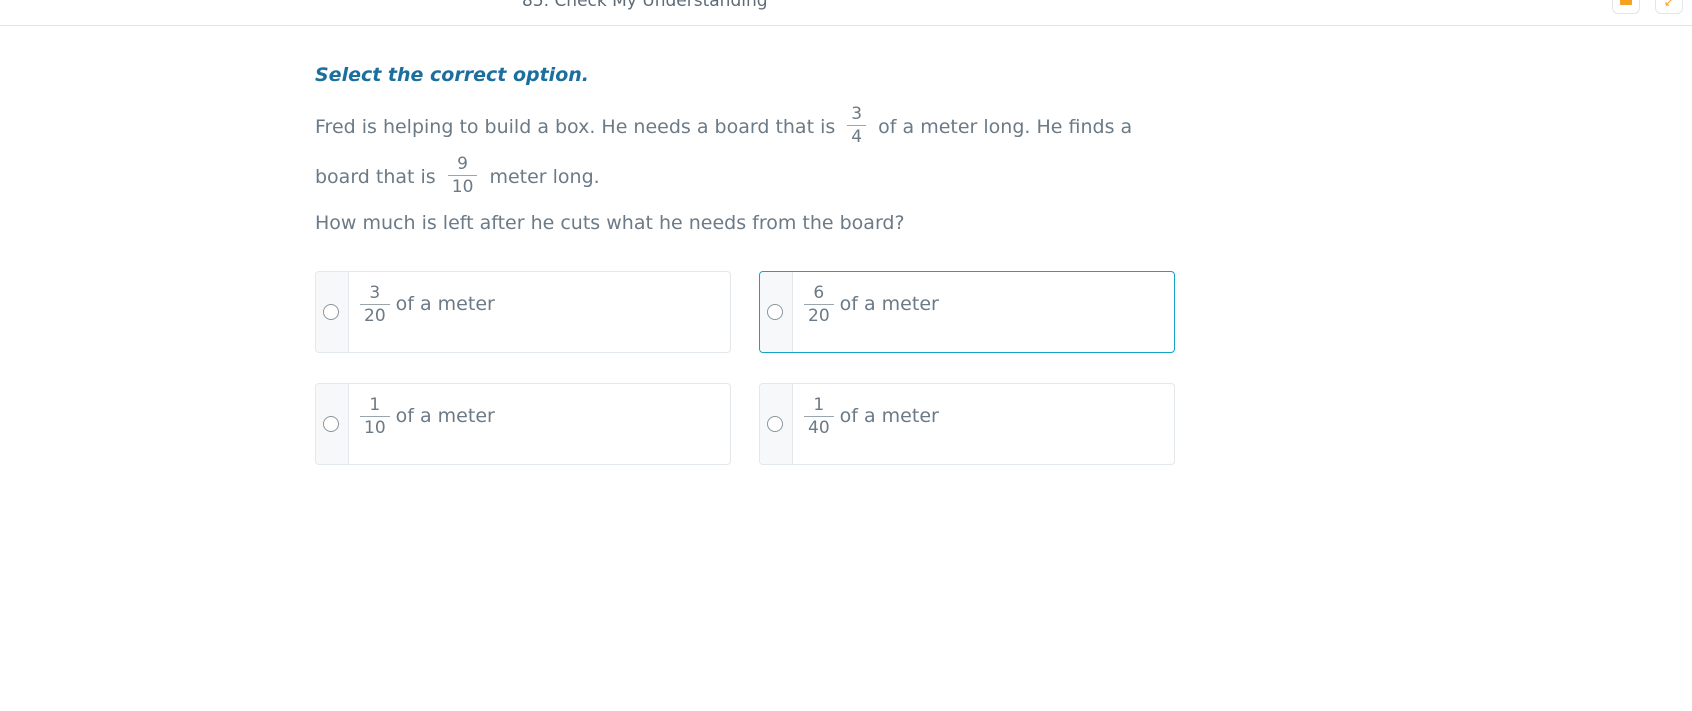  I want to click on fraction-three-quarters: 3 4, so click(857, 125).